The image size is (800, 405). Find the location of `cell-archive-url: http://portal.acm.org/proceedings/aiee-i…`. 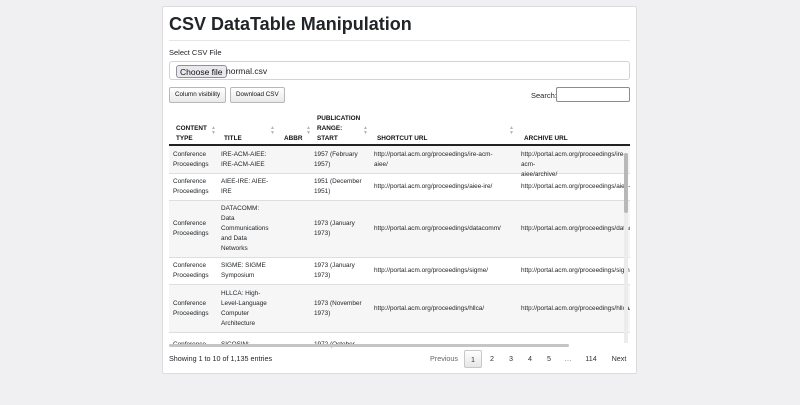

cell-archive-url: http://portal.acm.org/proceedings/aiee-i… is located at coordinates (575, 186).